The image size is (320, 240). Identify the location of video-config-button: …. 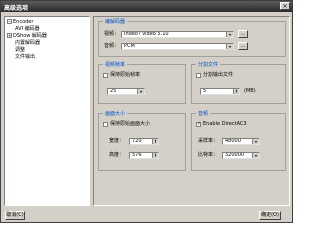
(243, 34).